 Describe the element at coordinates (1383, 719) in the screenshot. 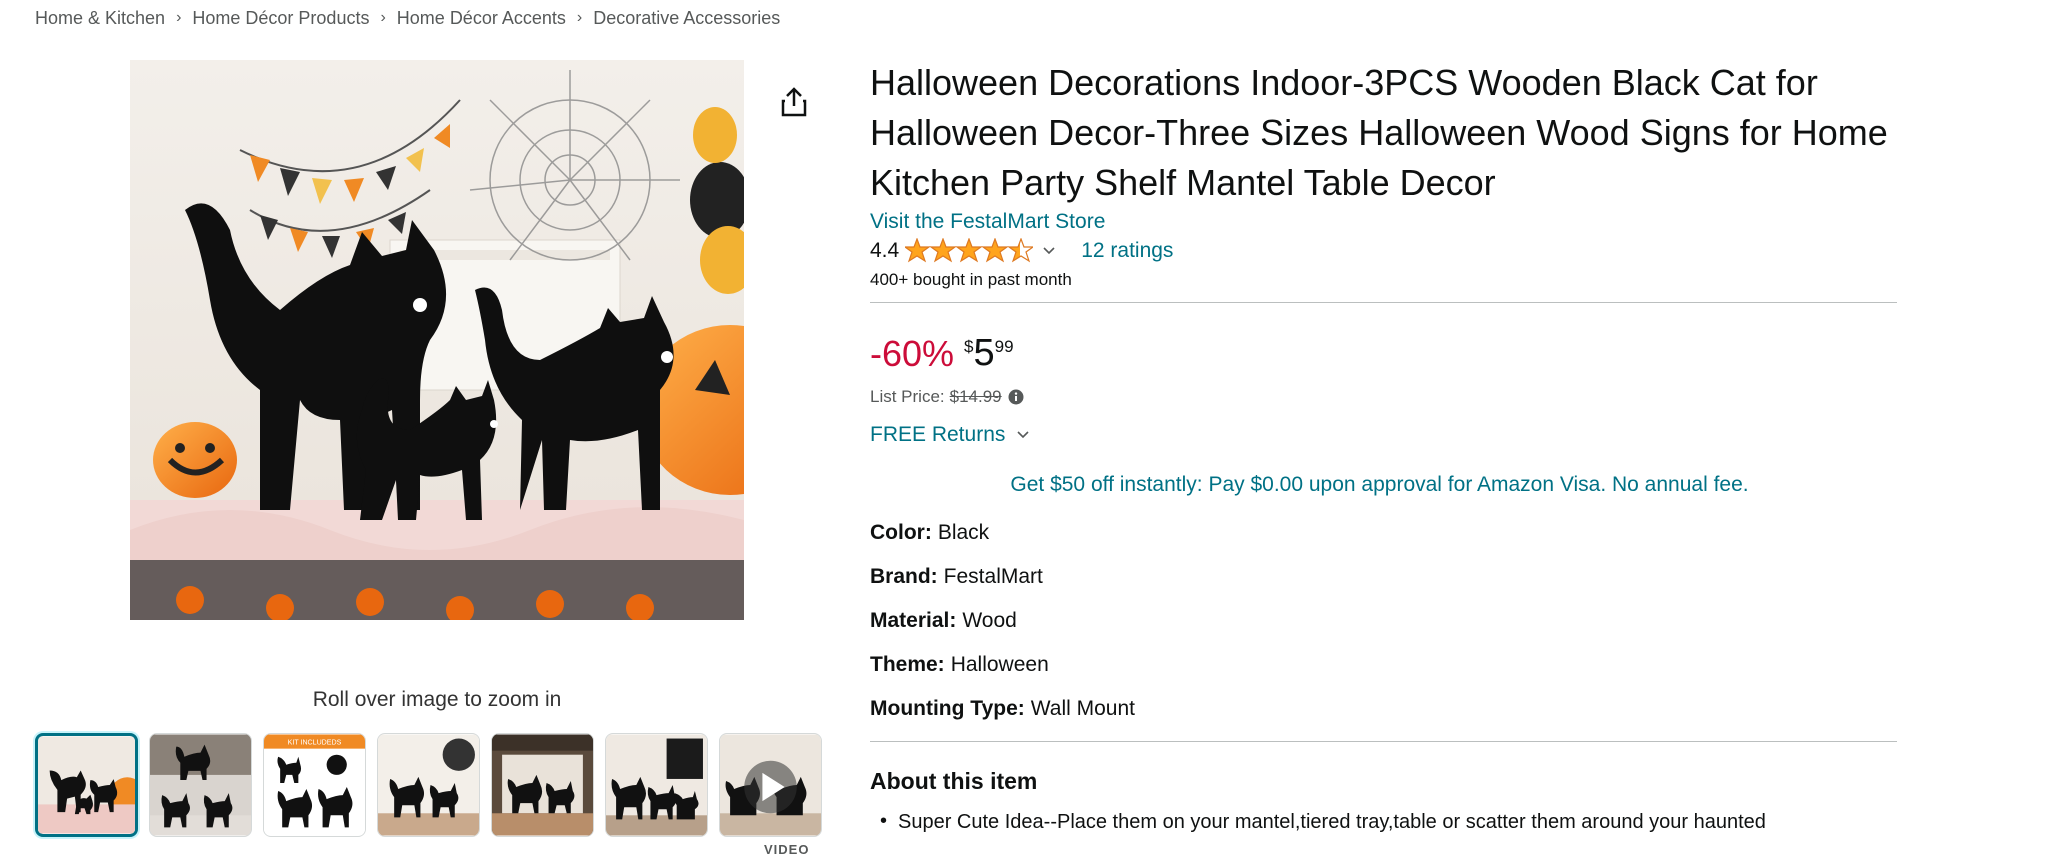

I see `spec-mounting-type: Mounting Type: Wall Mount` at that location.